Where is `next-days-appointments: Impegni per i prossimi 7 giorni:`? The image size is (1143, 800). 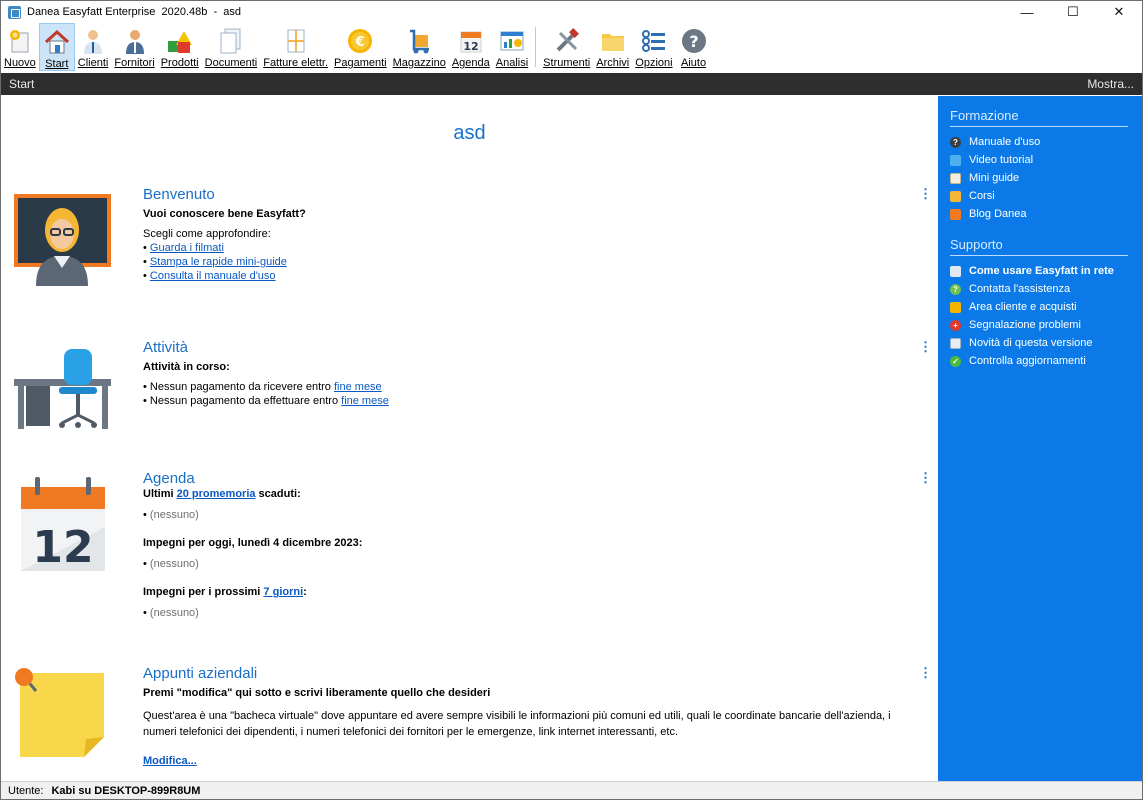
next-days-appointments: Impegni per i prossimi 7 giorni: is located at coordinates (528, 592).